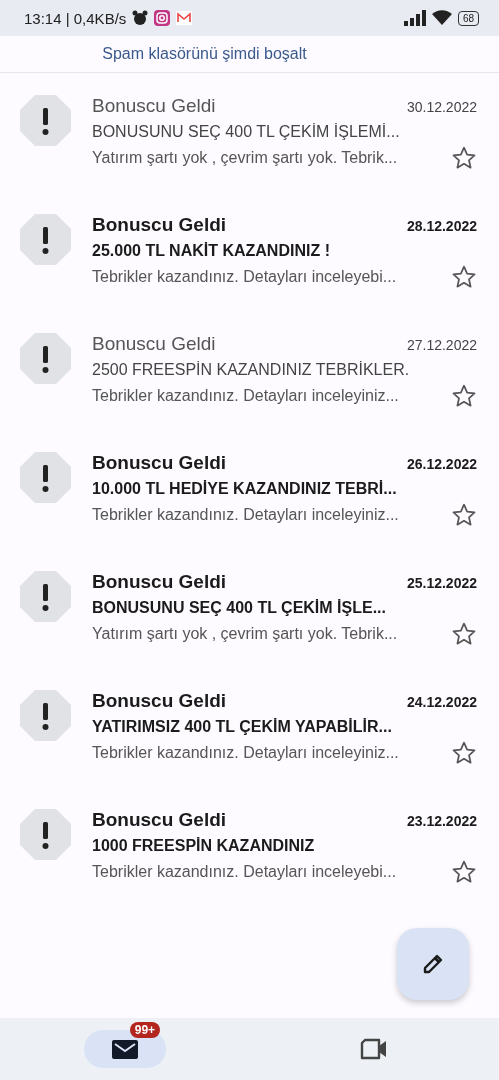 The height and width of the screenshot is (1080, 499). I want to click on mail-icon, so click(124, 1049).